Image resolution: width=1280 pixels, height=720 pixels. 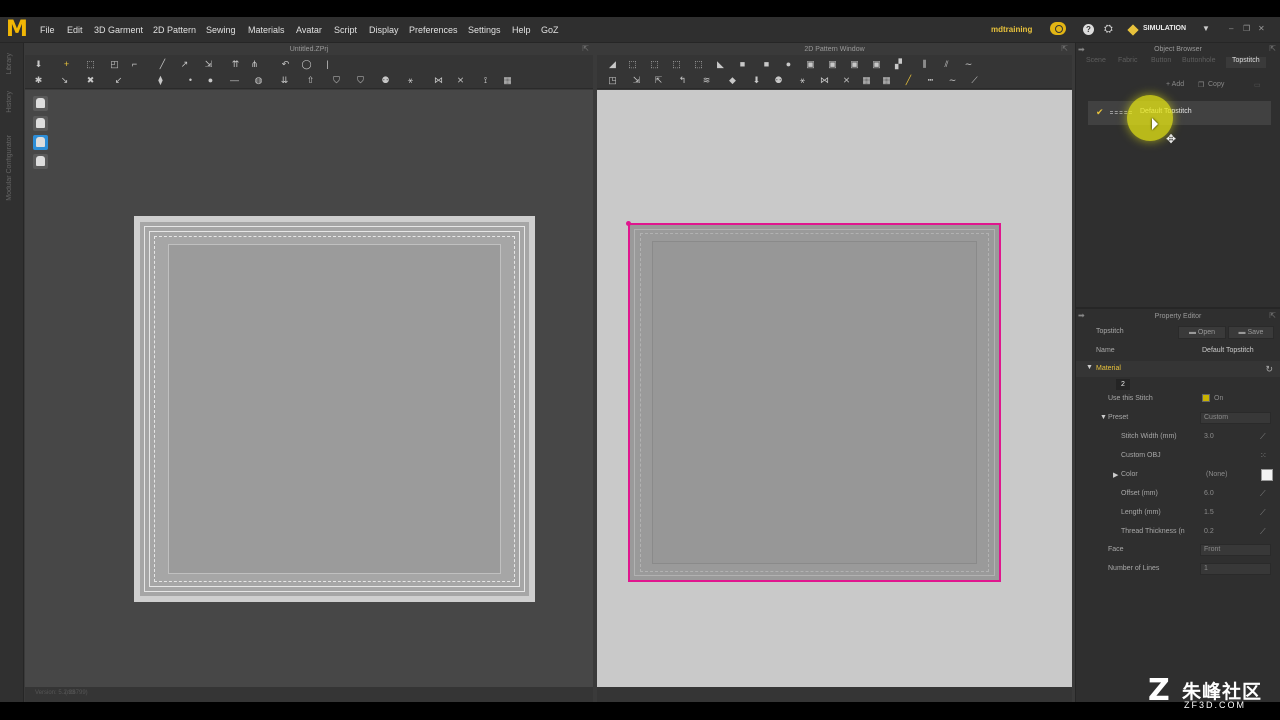 What do you see at coordinates (1209, 436) in the screenshot?
I see `stitch-width-field: 3.0` at bounding box center [1209, 436].